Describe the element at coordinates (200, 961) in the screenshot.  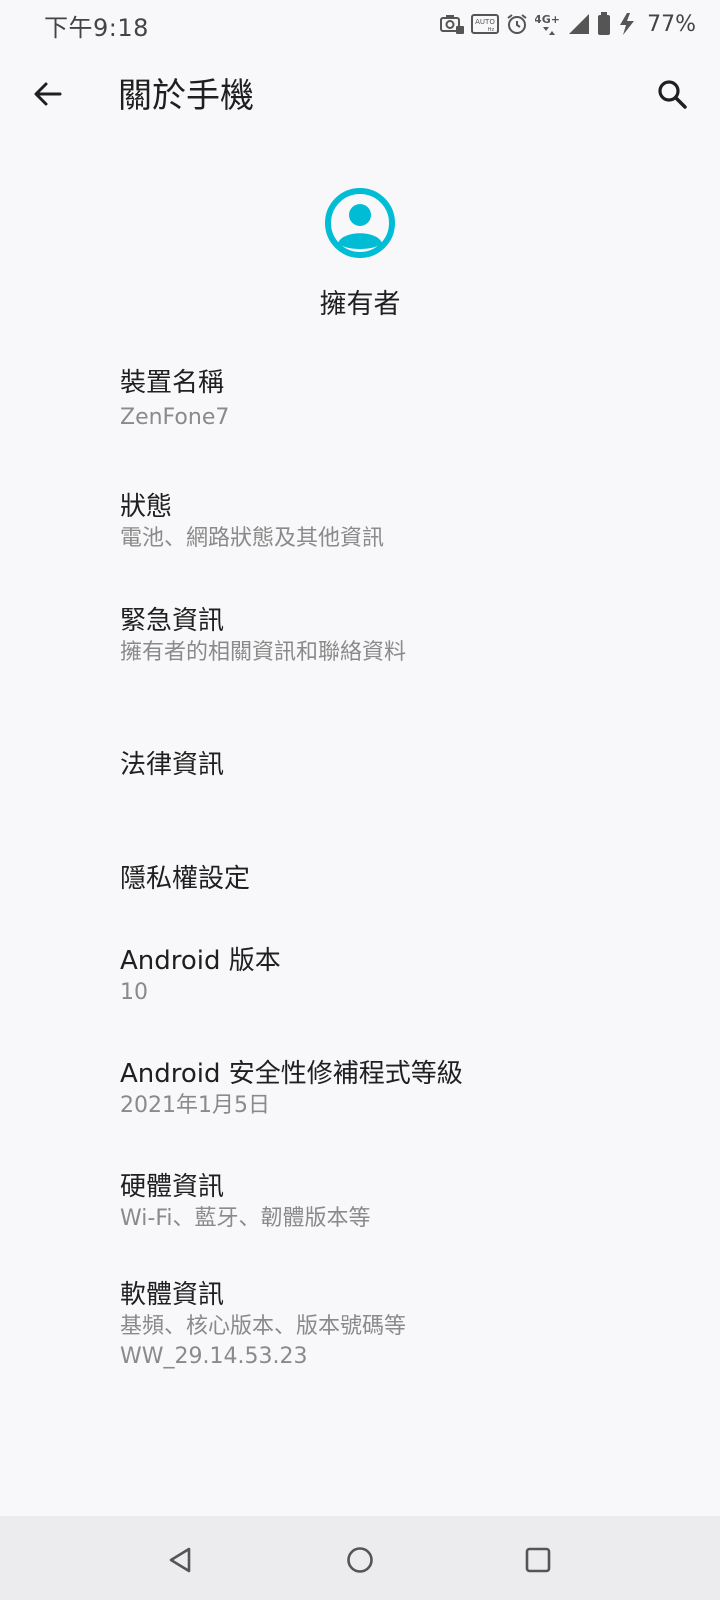
I see `list-item-title: Android 版本` at that location.